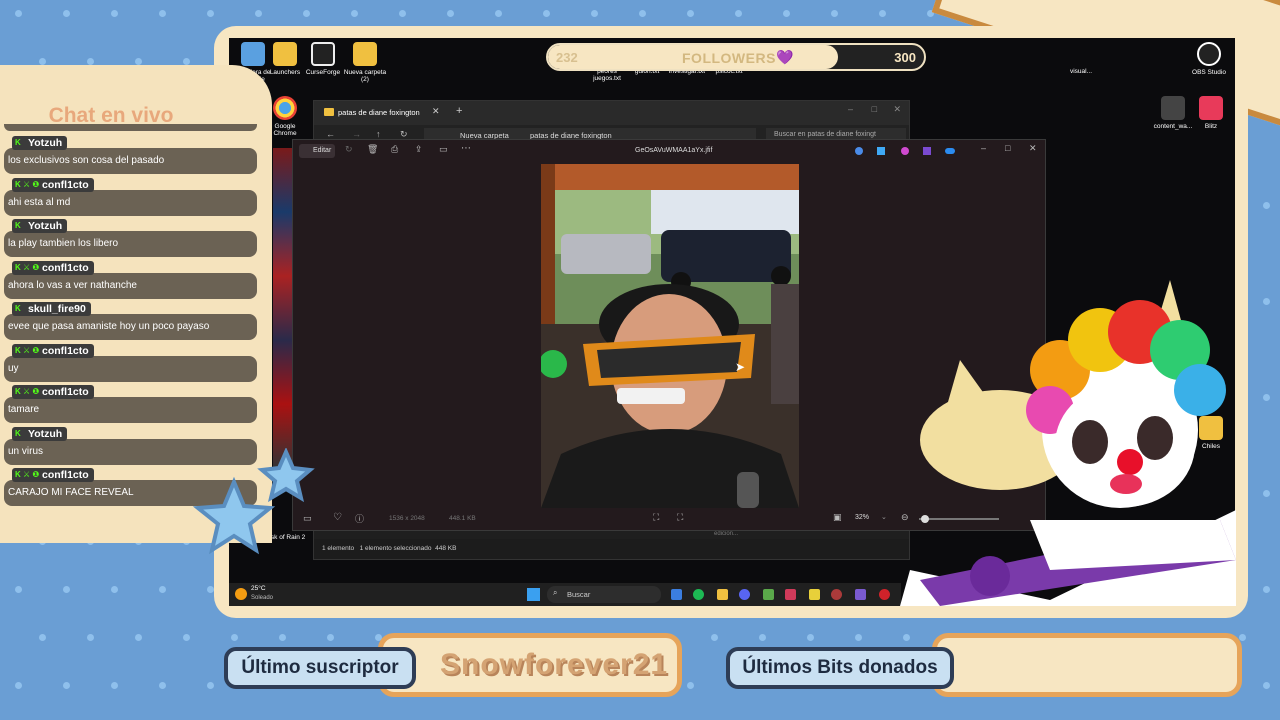 Image resolution: width=1280 pixels, height=720 pixels. Describe the element at coordinates (253, 501) in the screenshot. I see `star-decoration` at that location.